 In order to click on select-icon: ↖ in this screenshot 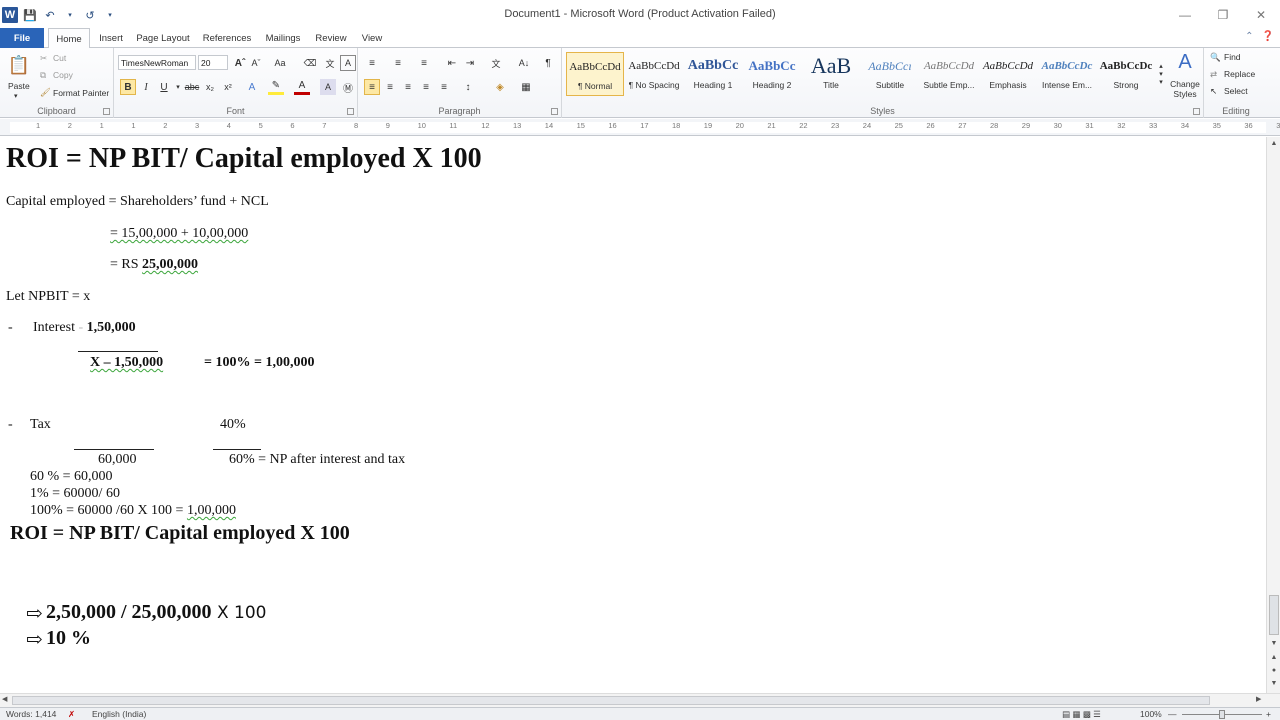, I will do `click(1213, 91)`.